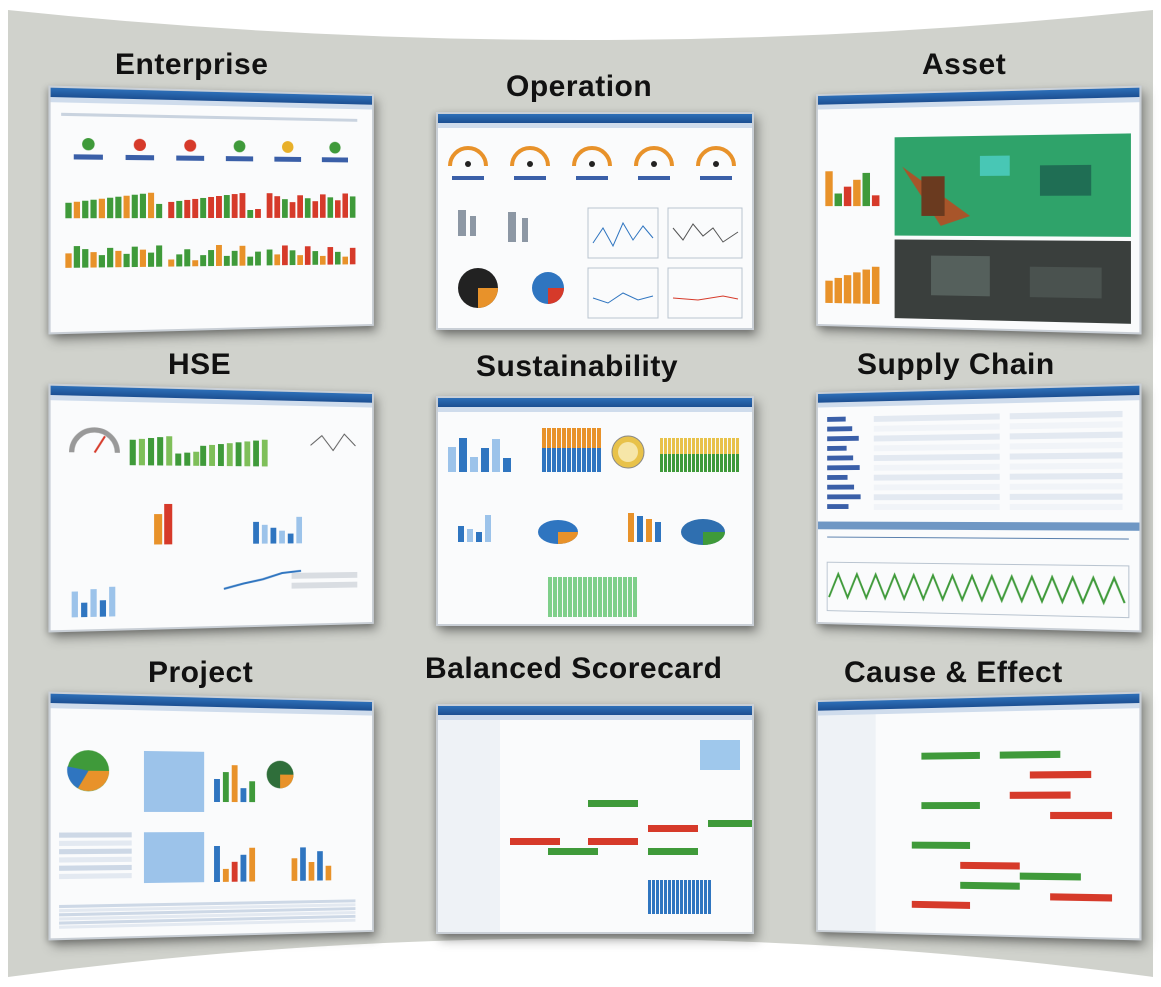 The image size is (1161, 987). Describe the element at coordinates (207, 839) in the screenshot. I see `project-dashboard` at that location.